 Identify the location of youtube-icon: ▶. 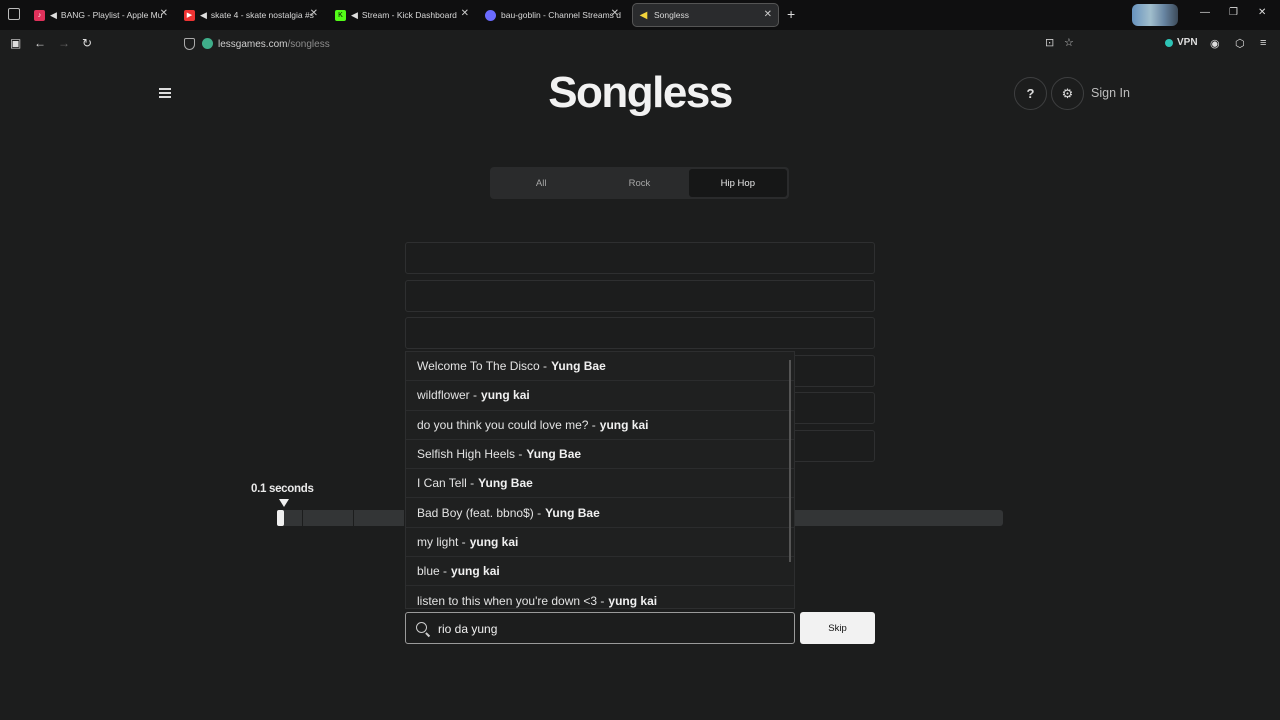
(189, 15).